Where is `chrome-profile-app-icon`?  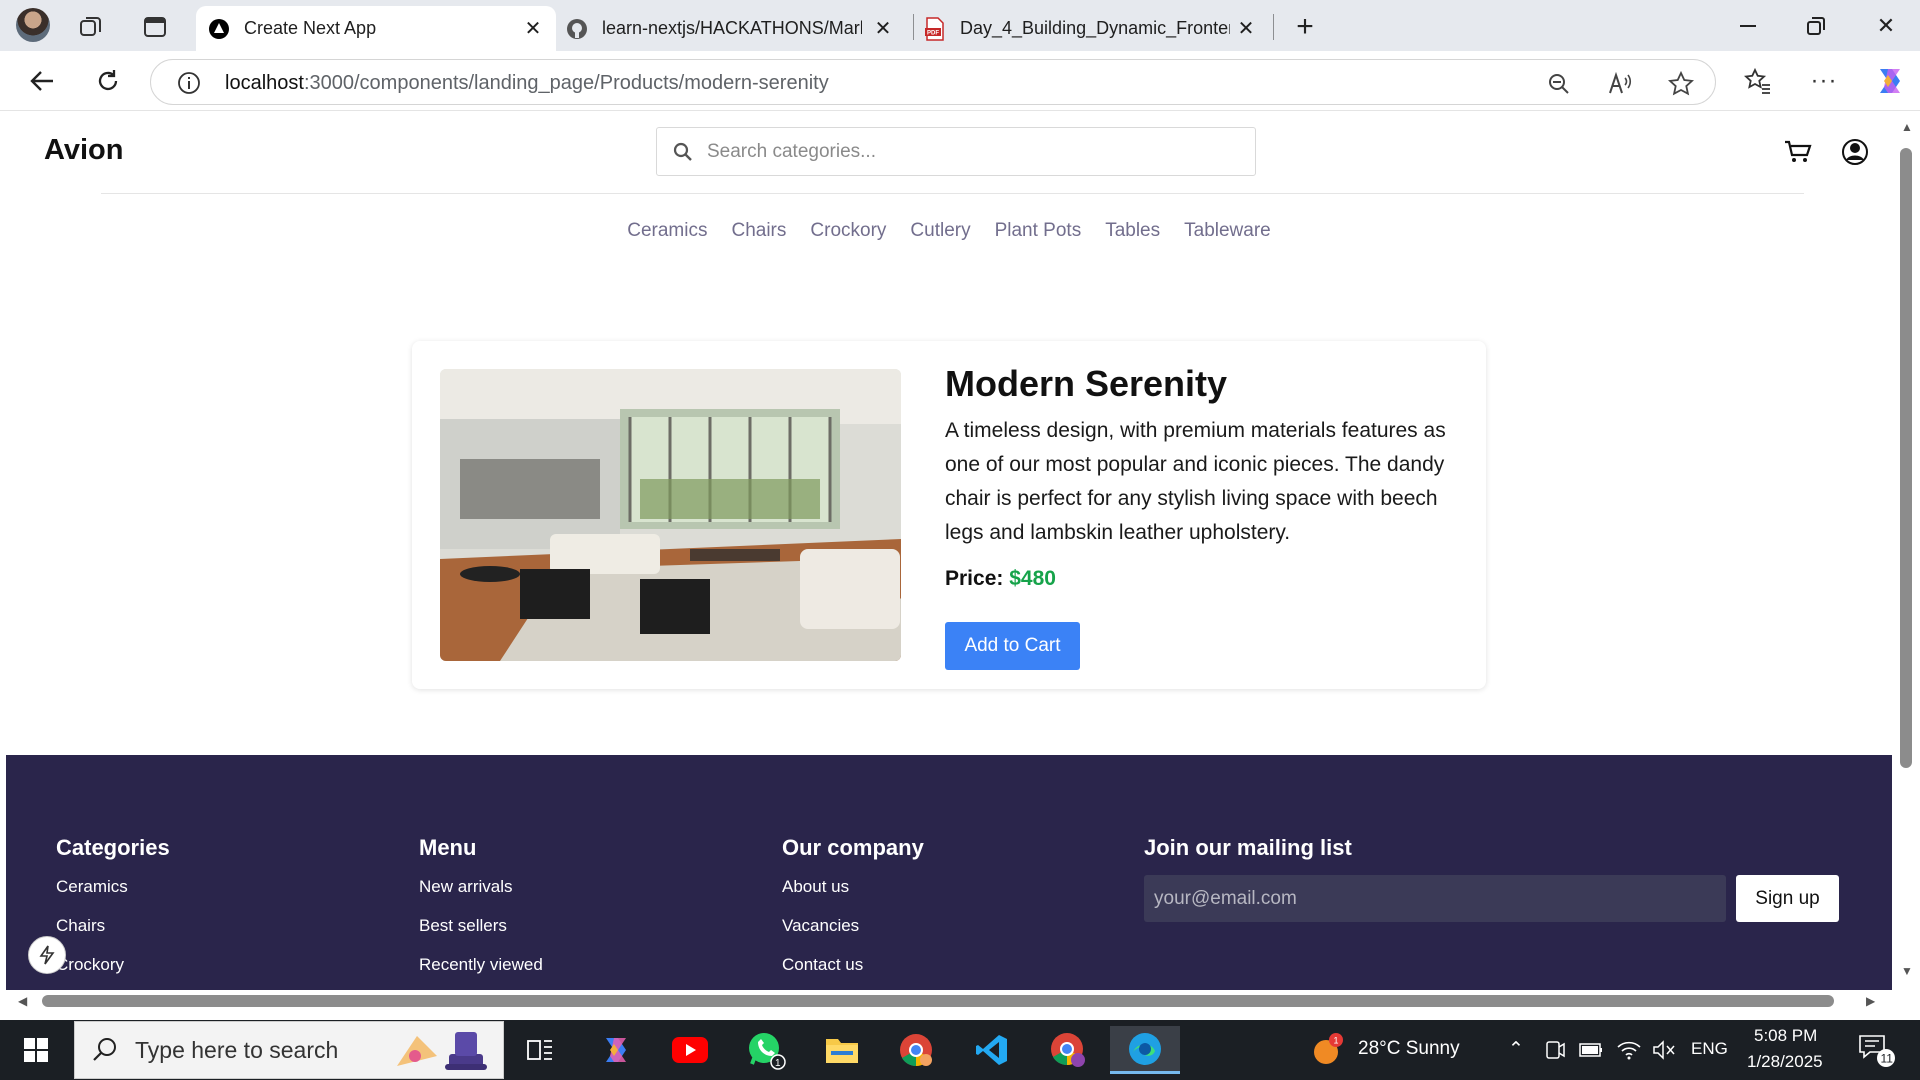
chrome-profile-app-icon is located at coordinates (1068, 1050).